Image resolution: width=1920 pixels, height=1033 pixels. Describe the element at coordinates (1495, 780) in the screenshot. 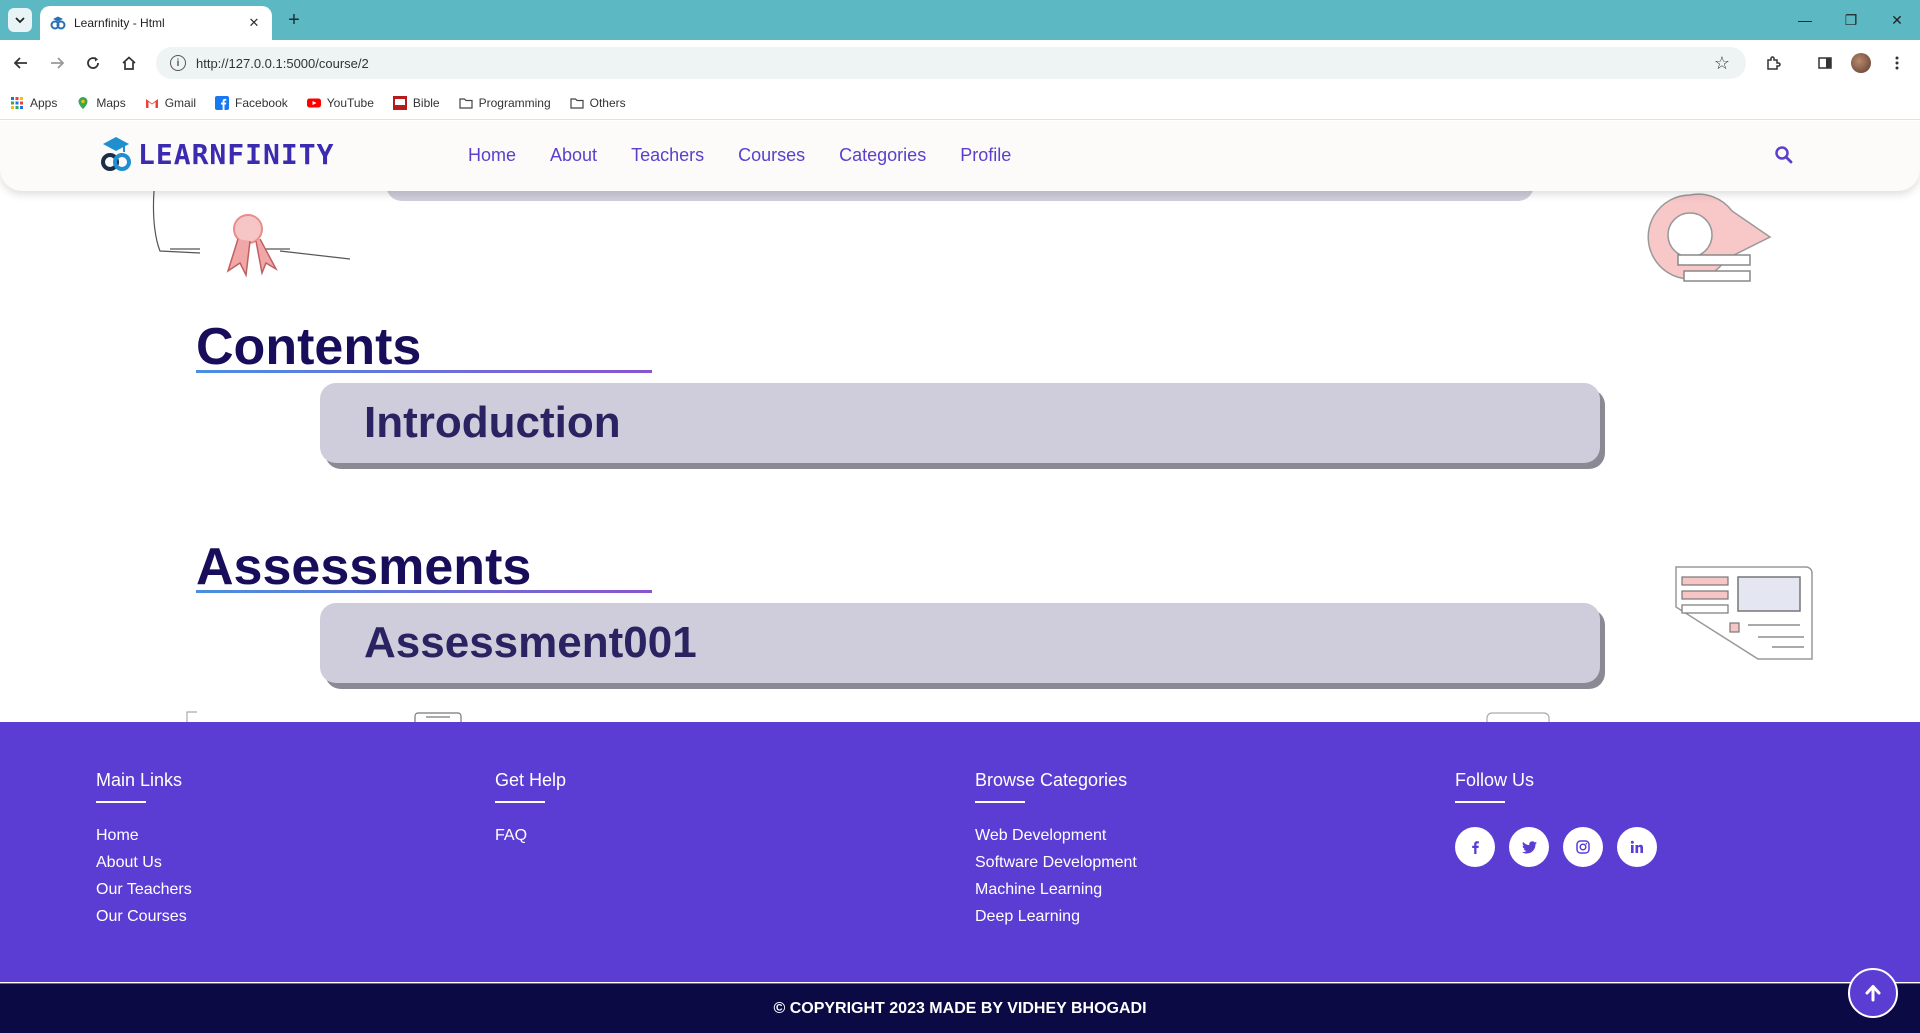

I see `footer-column-title: Follow Us` at that location.